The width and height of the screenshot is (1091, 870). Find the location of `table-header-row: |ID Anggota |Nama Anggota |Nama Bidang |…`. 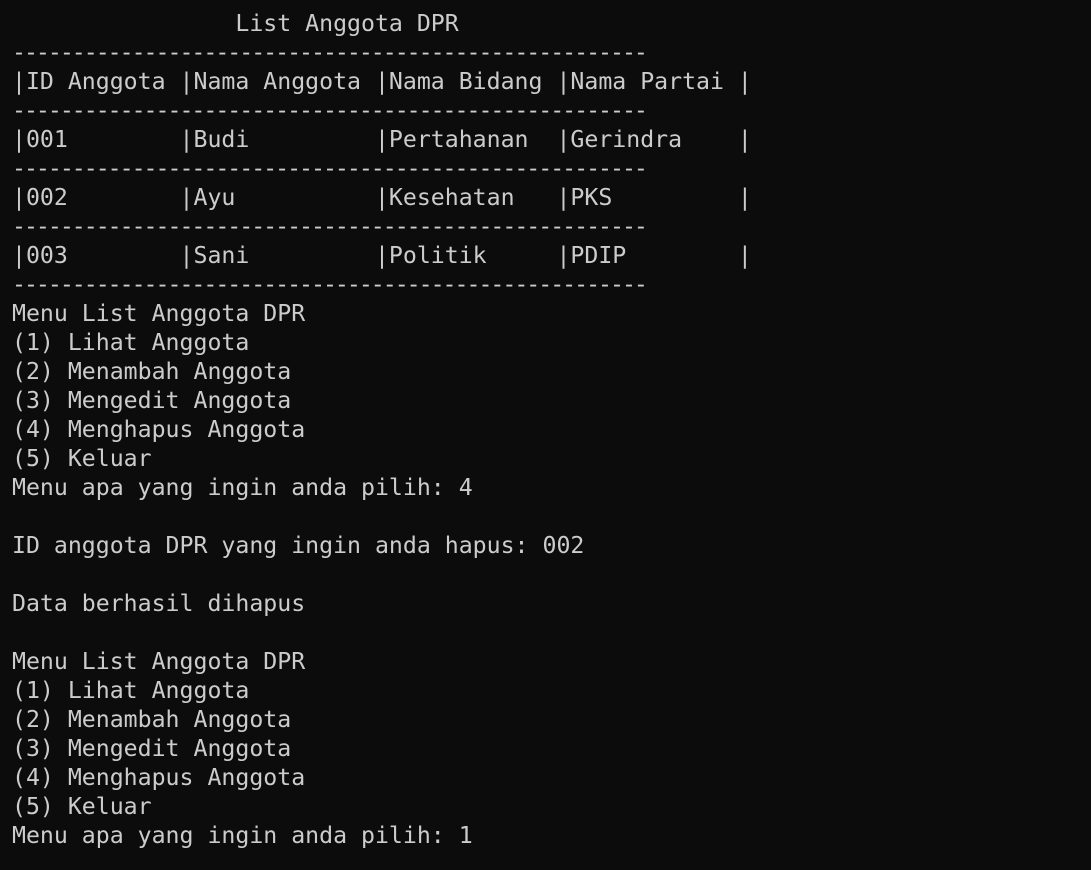

table-header-row: |ID Anggota |Nama Anggota |Nama Bidang |… is located at coordinates (382, 81).